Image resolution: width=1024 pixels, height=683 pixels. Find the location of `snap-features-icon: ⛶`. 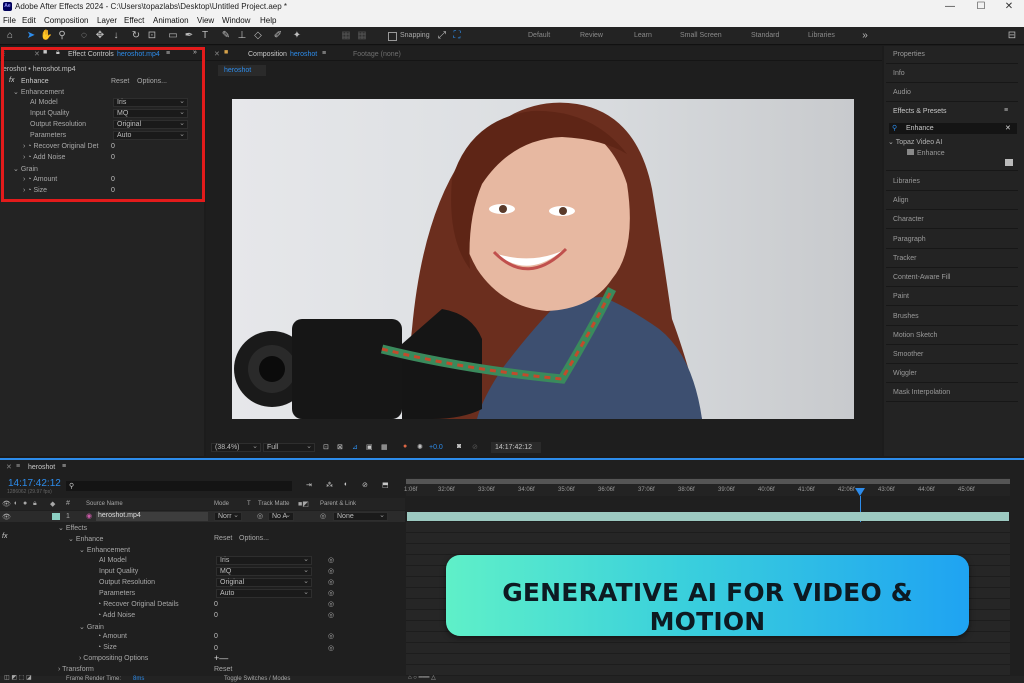

snap-features-icon: ⛶ is located at coordinates (457, 36).